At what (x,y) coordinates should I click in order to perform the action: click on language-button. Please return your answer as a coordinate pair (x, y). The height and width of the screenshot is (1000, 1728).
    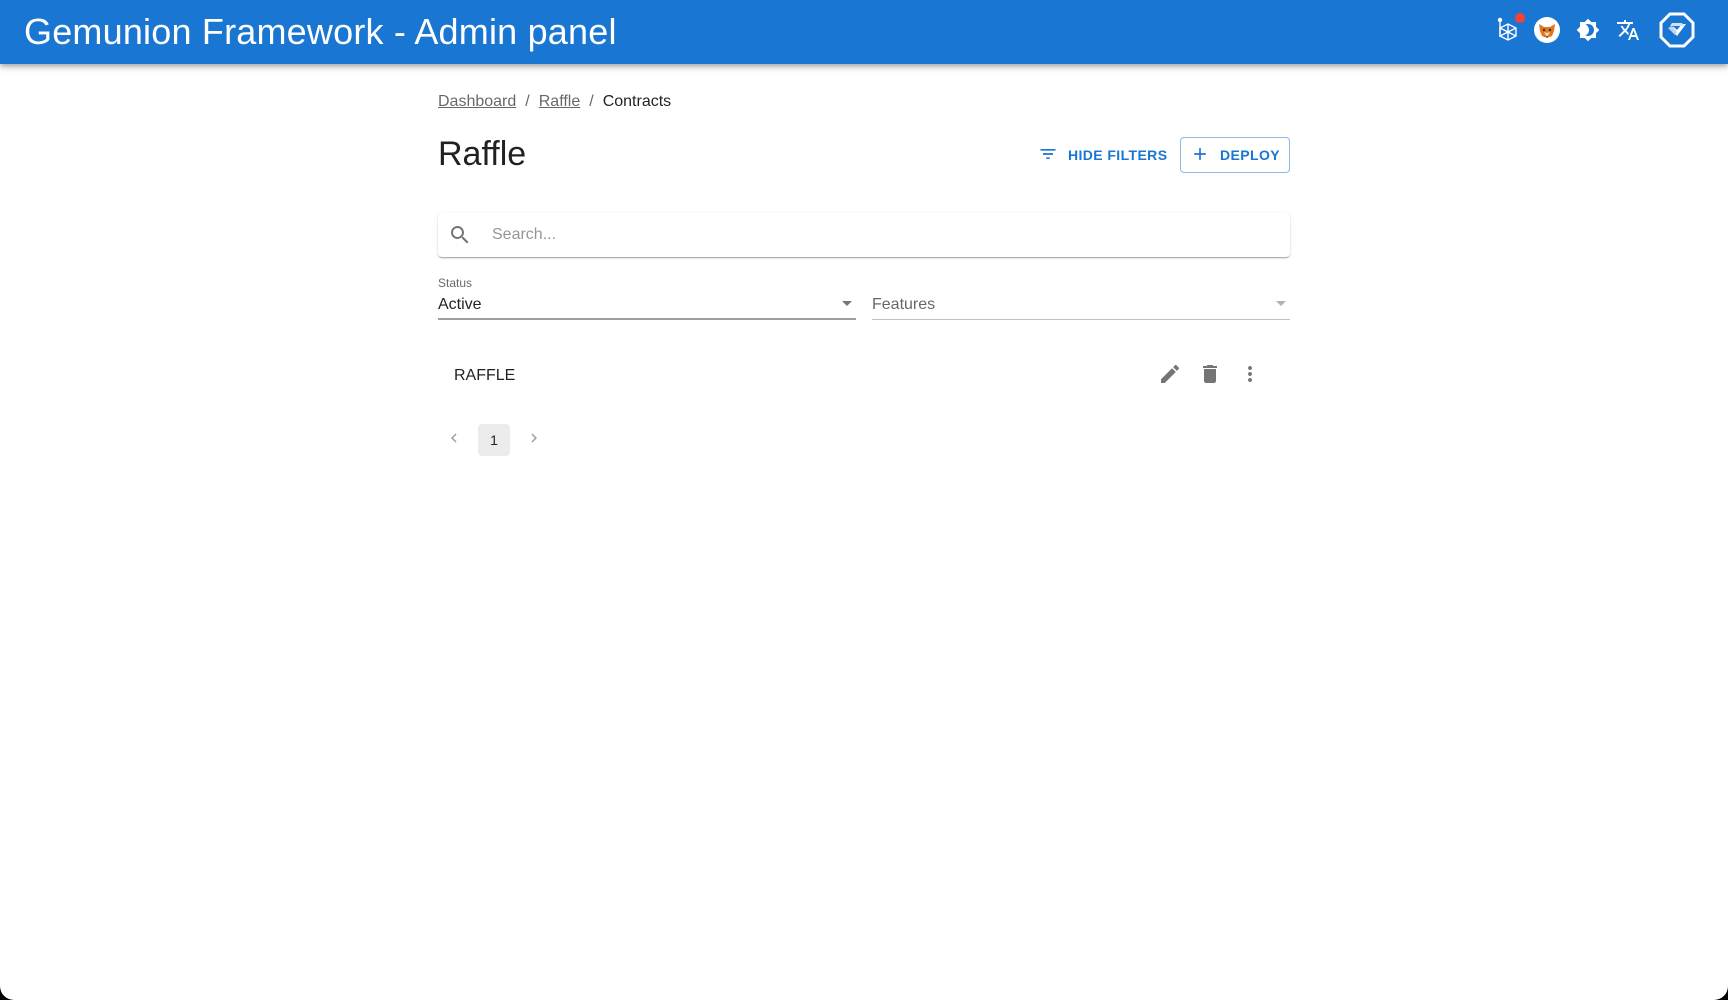
    Looking at the image, I should click on (1628, 32).